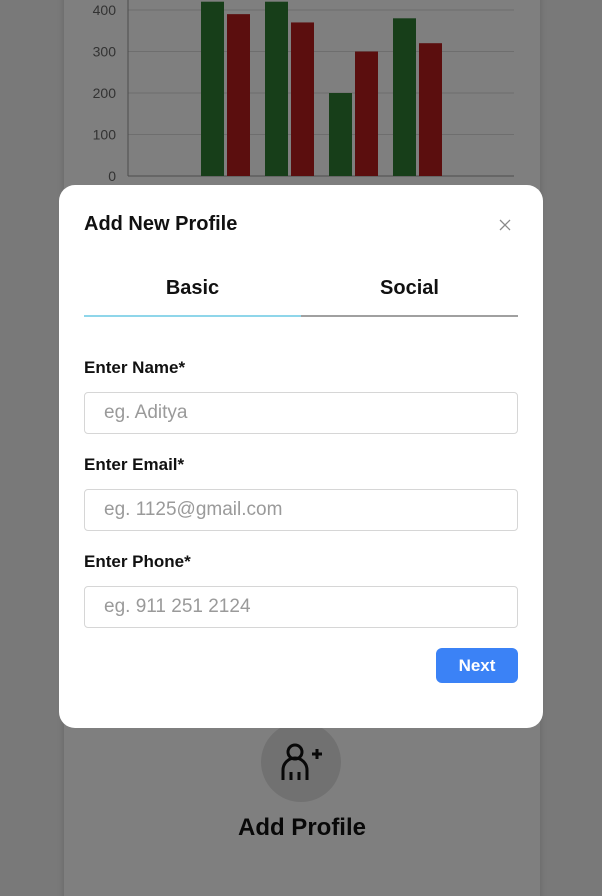 This screenshot has width=602, height=896. What do you see at coordinates (301, 510) in the screenshot?
I see `email-input` at bounding box center [301, 510].